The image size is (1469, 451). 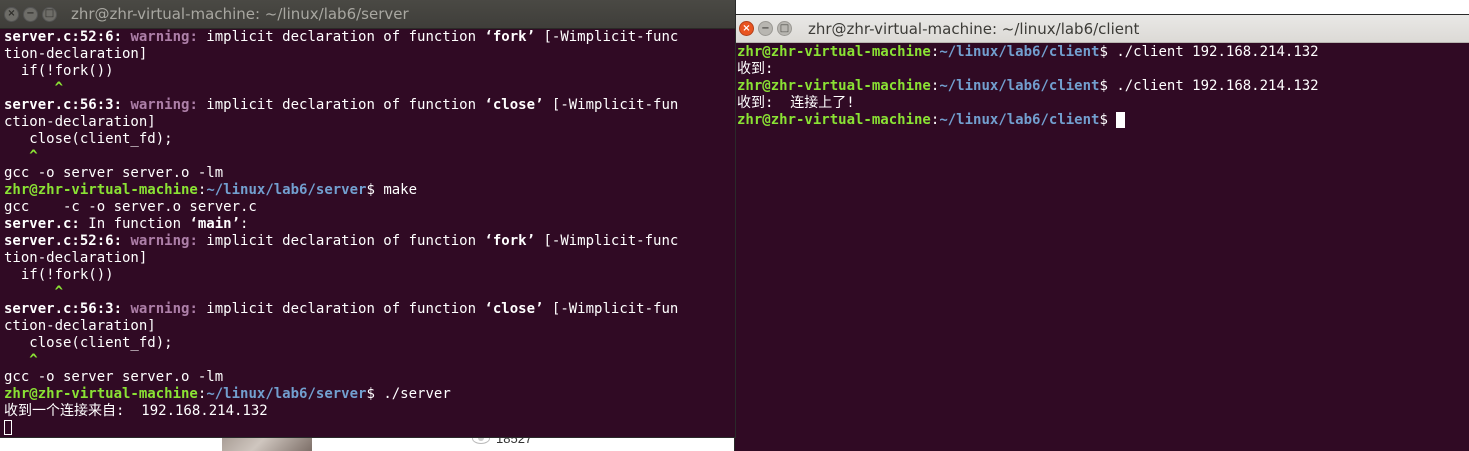 I want to click on terminal-text-segment: 收到: 连接上了!, so click(x=796, y=103).